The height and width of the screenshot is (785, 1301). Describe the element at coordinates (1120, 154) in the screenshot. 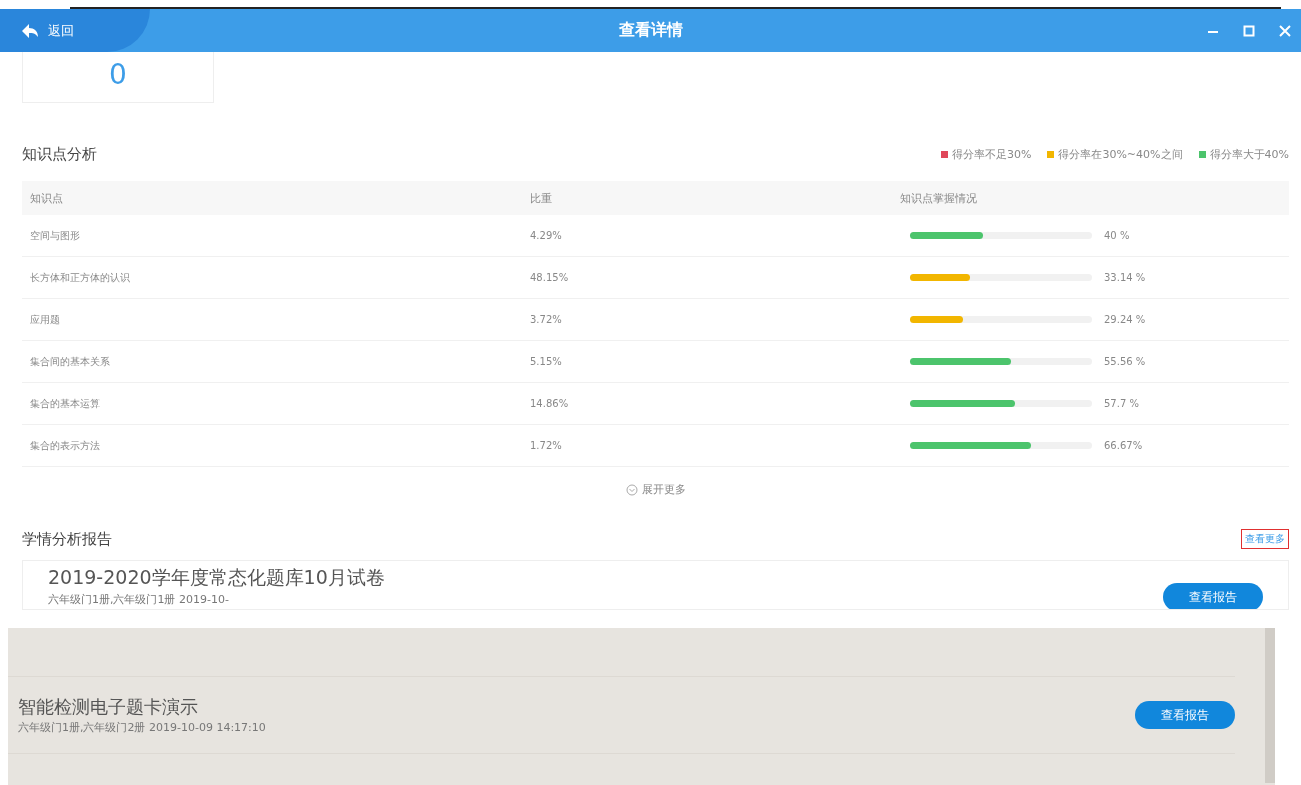

I see `legend-label: 得分率在30%~40%之间` at that location.